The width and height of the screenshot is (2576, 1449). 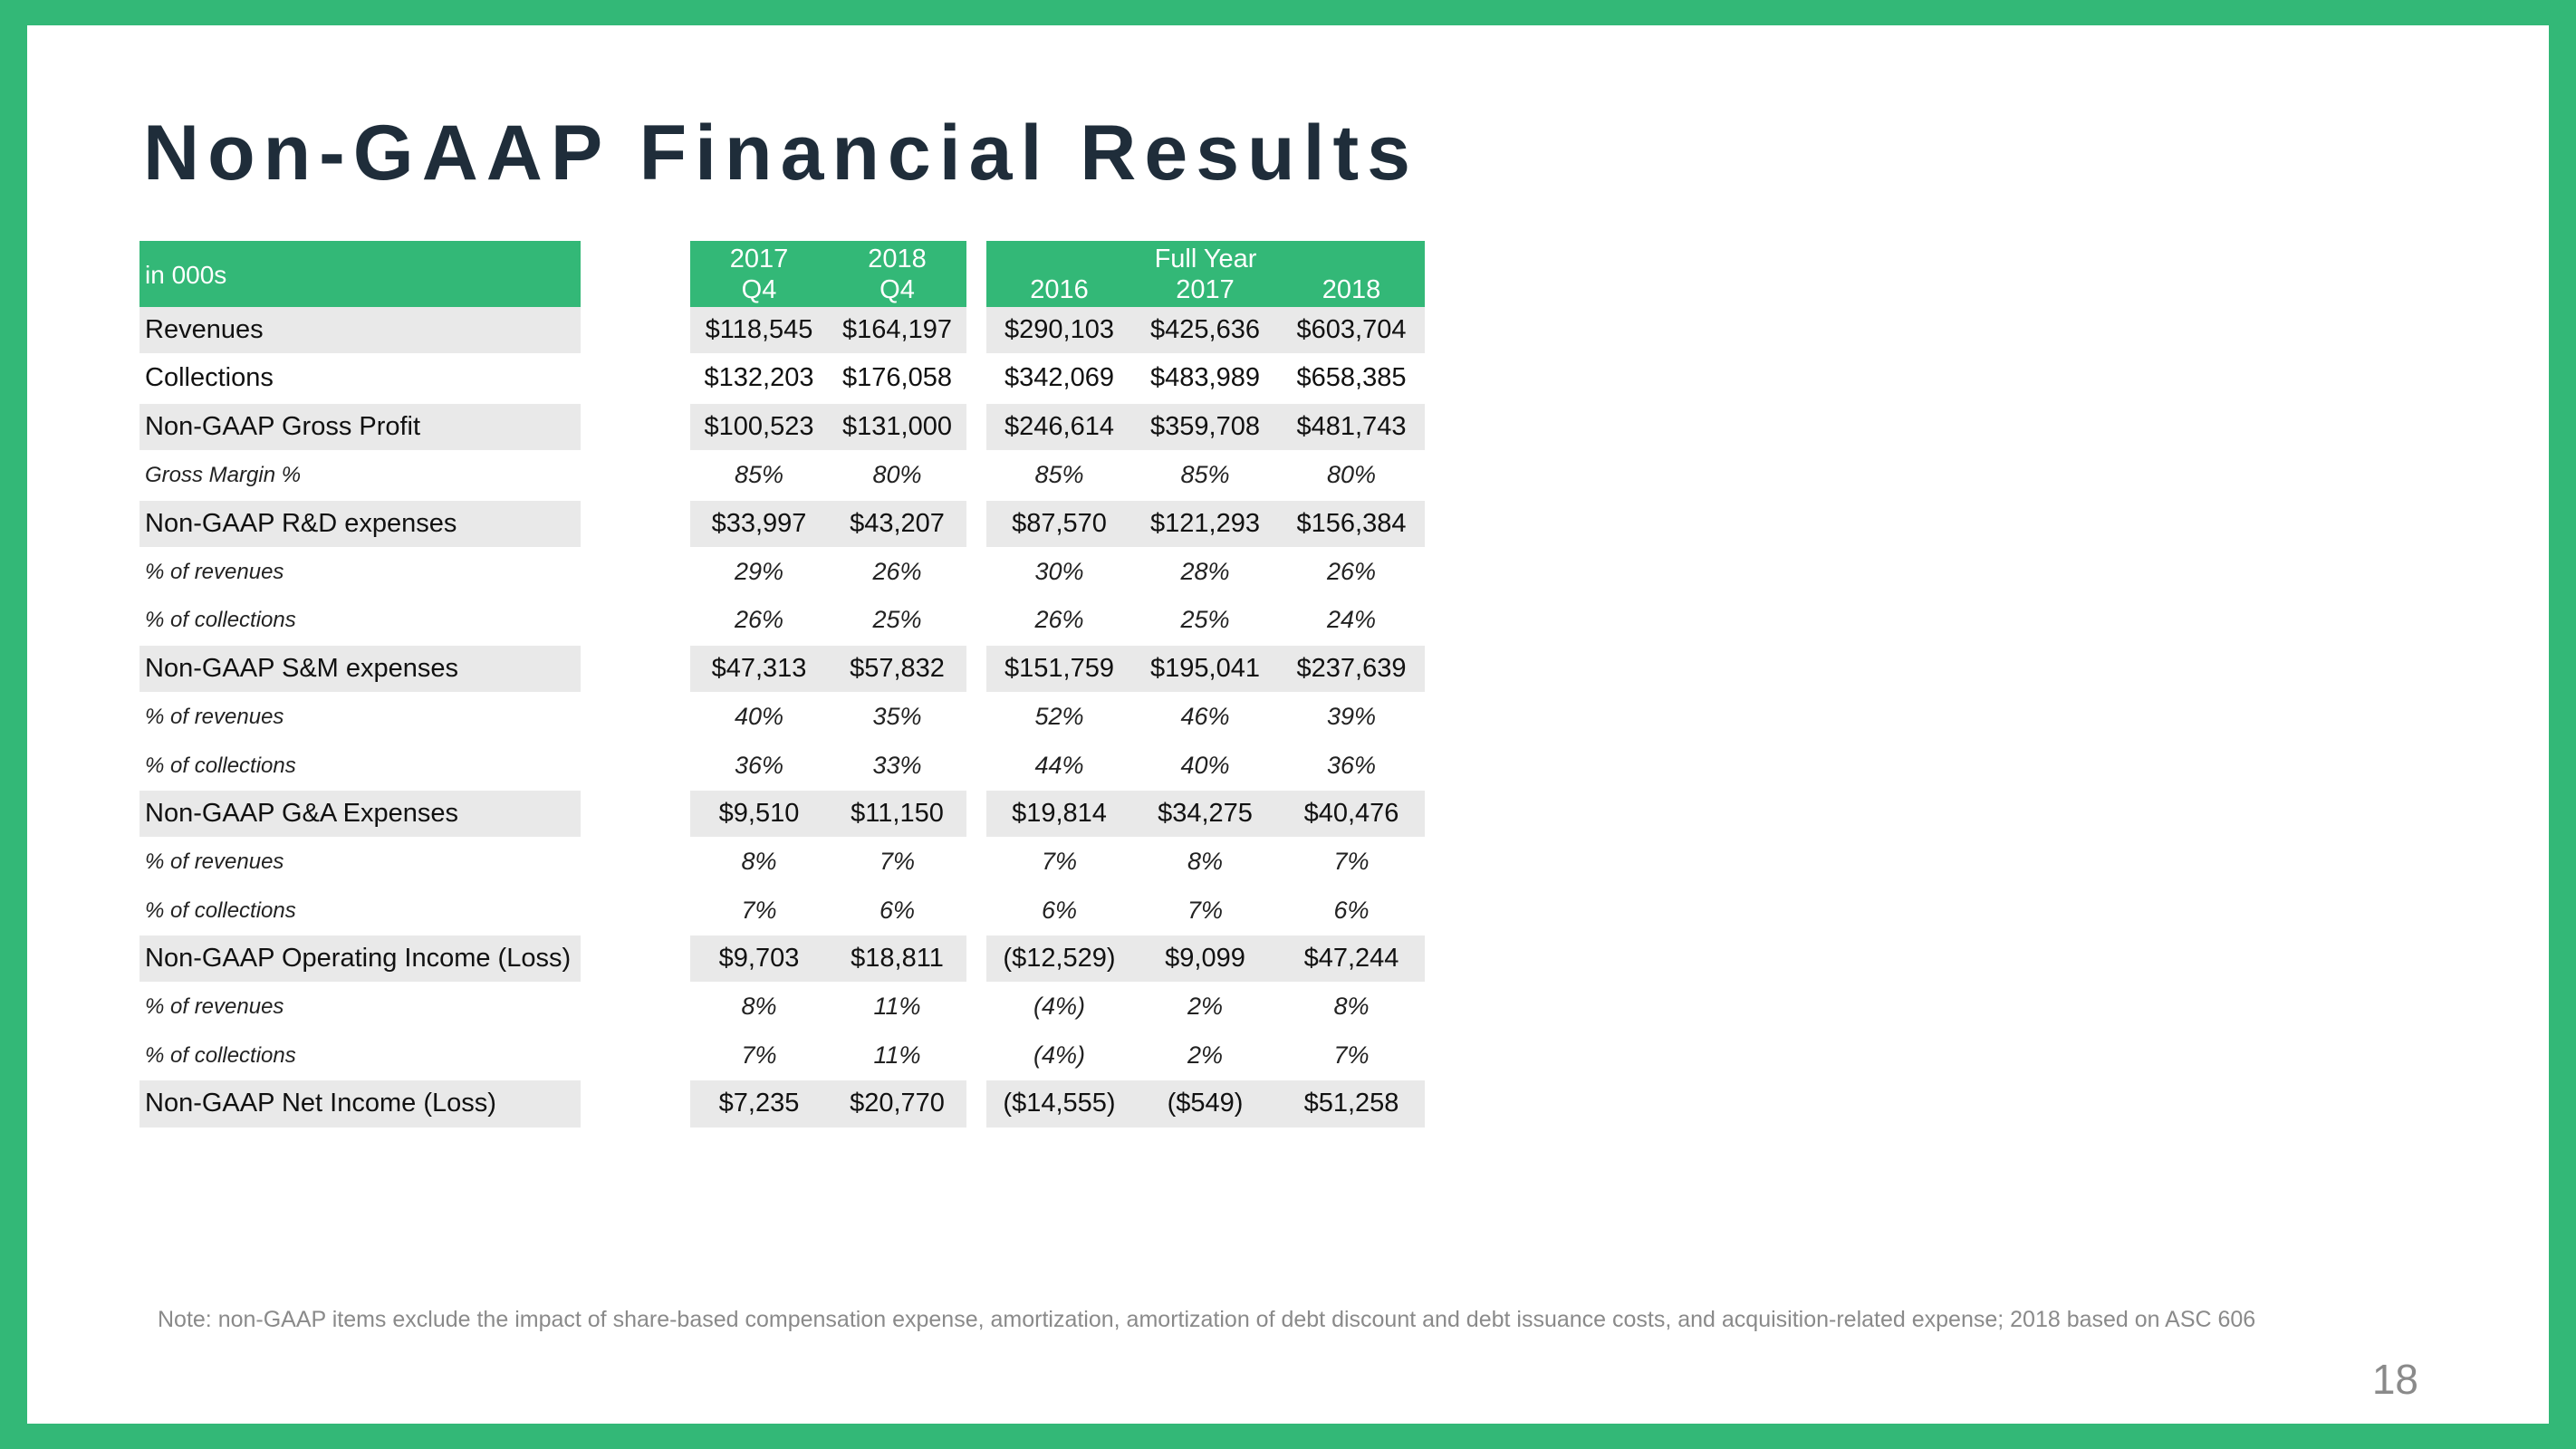 I want to click on row-value: $7,235, so click(x=759, y=1103).